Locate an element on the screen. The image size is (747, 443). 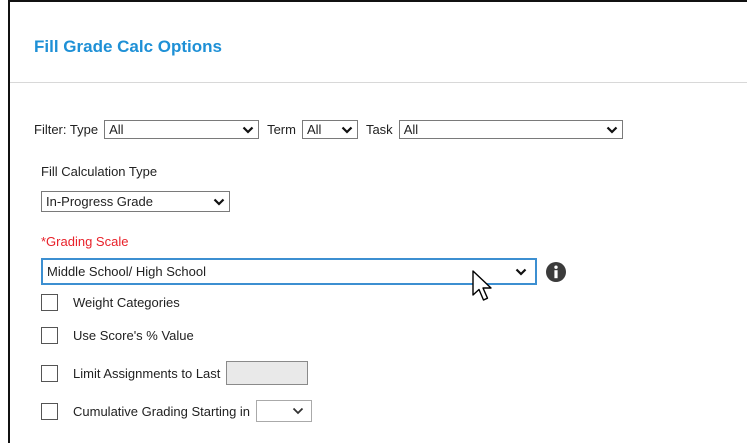
filter-type-select: All is located at coordinates (182, 129).